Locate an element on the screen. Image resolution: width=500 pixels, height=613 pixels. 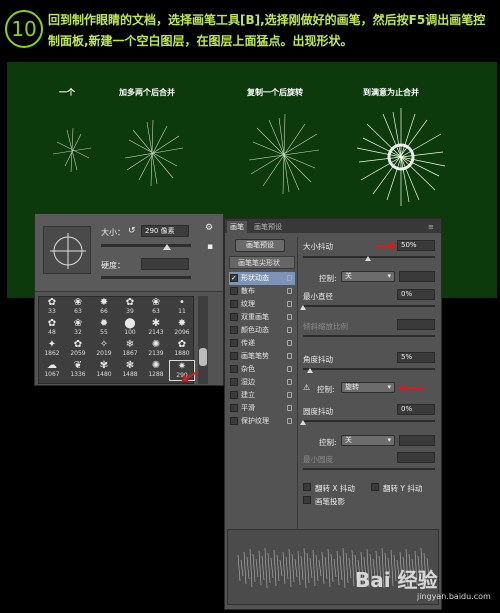
stamp-single is located at coordinates (72, 150).